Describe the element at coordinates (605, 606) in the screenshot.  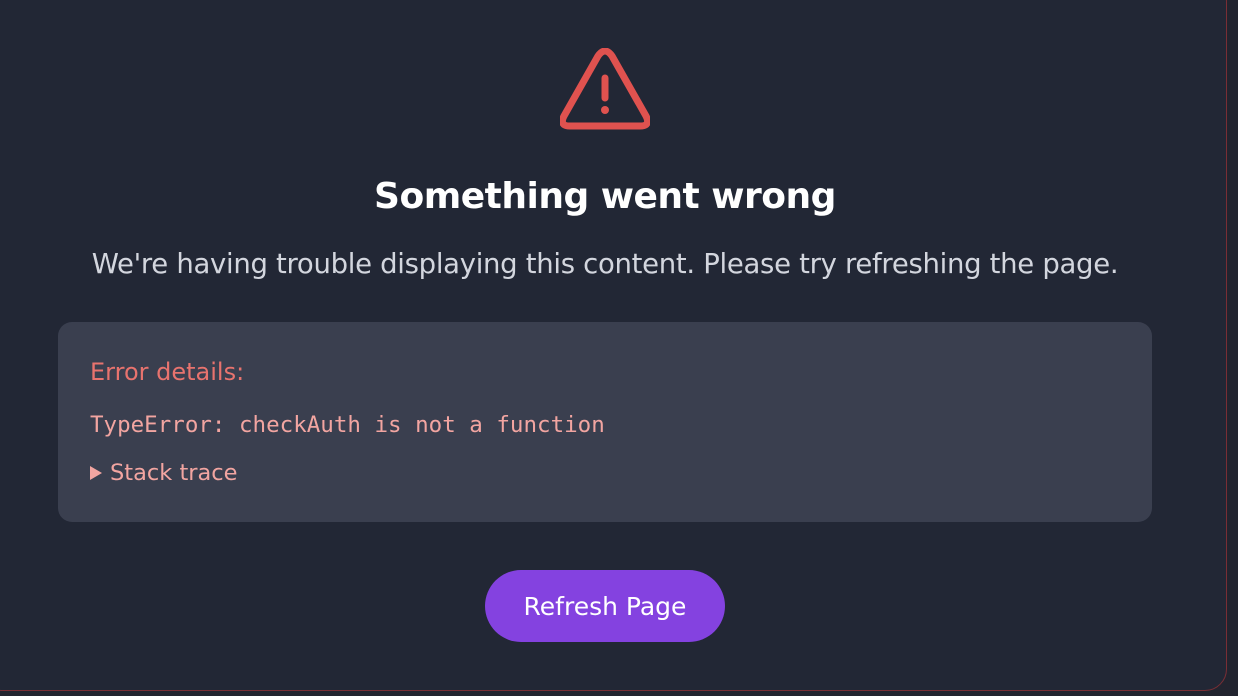
I see `refresh-page-button: Refresh Page` at that location.